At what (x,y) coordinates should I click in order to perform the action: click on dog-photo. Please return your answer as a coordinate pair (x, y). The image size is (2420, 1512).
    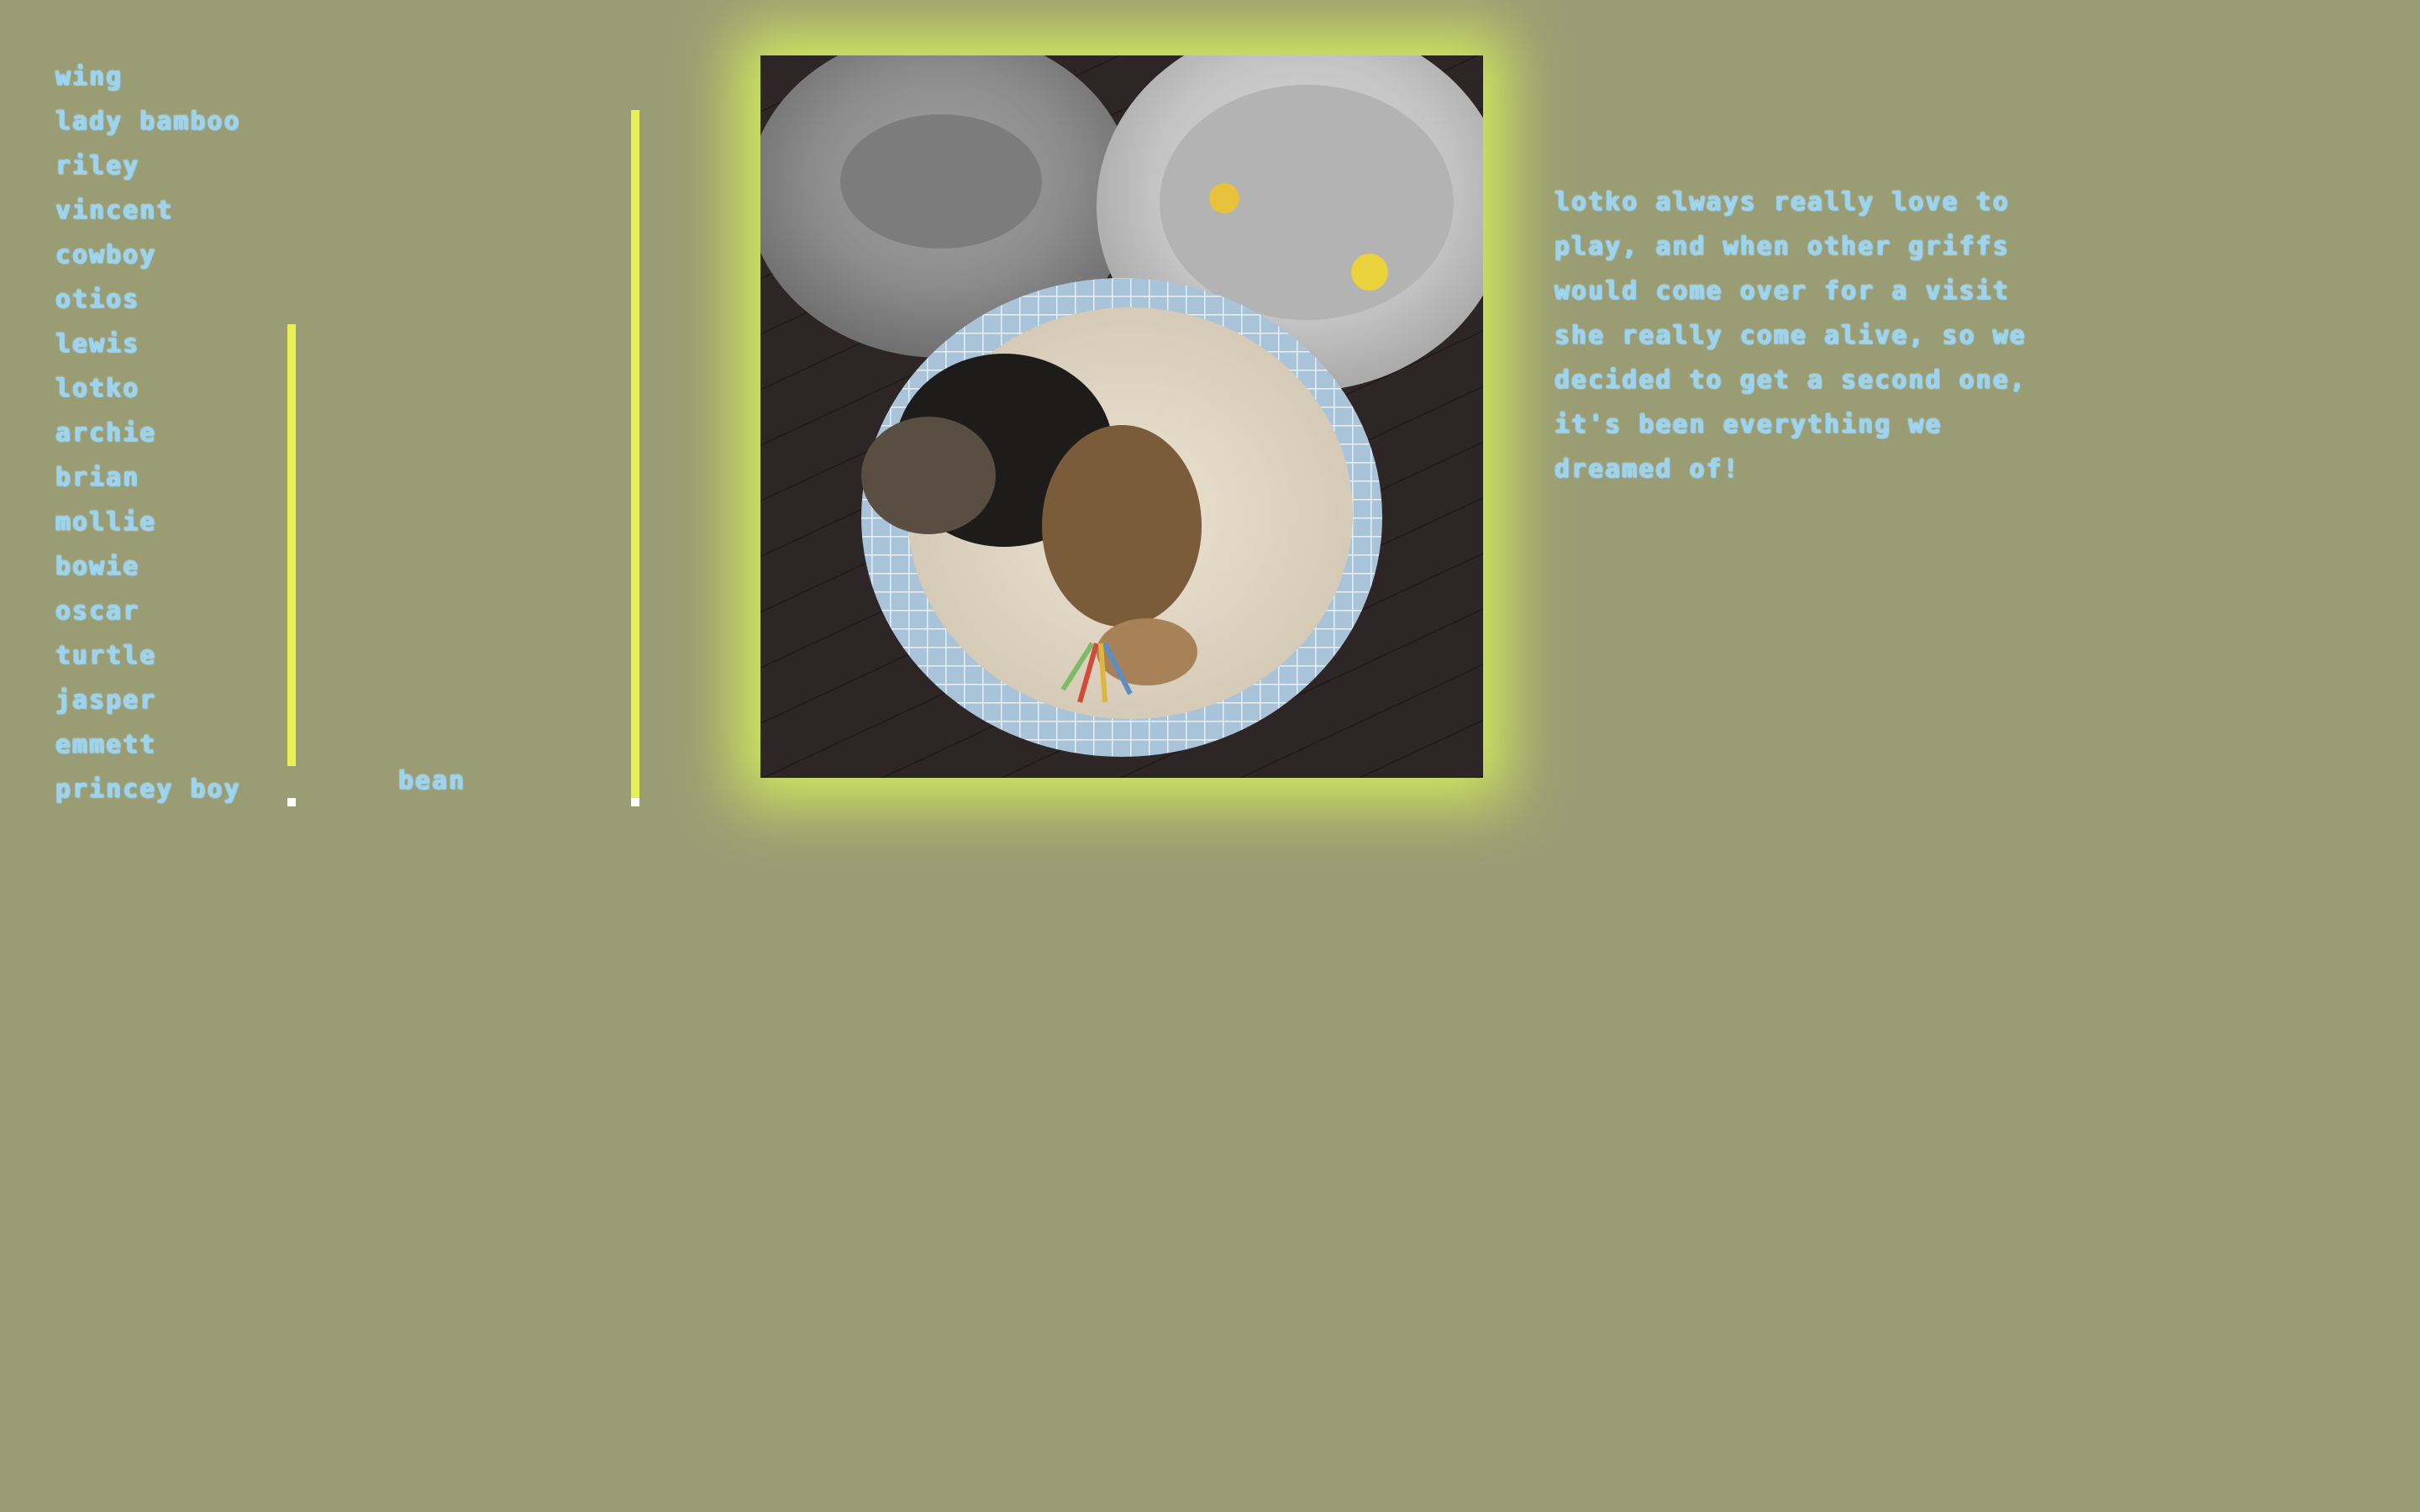
    Looking at the image, I should click on (1121, 416).